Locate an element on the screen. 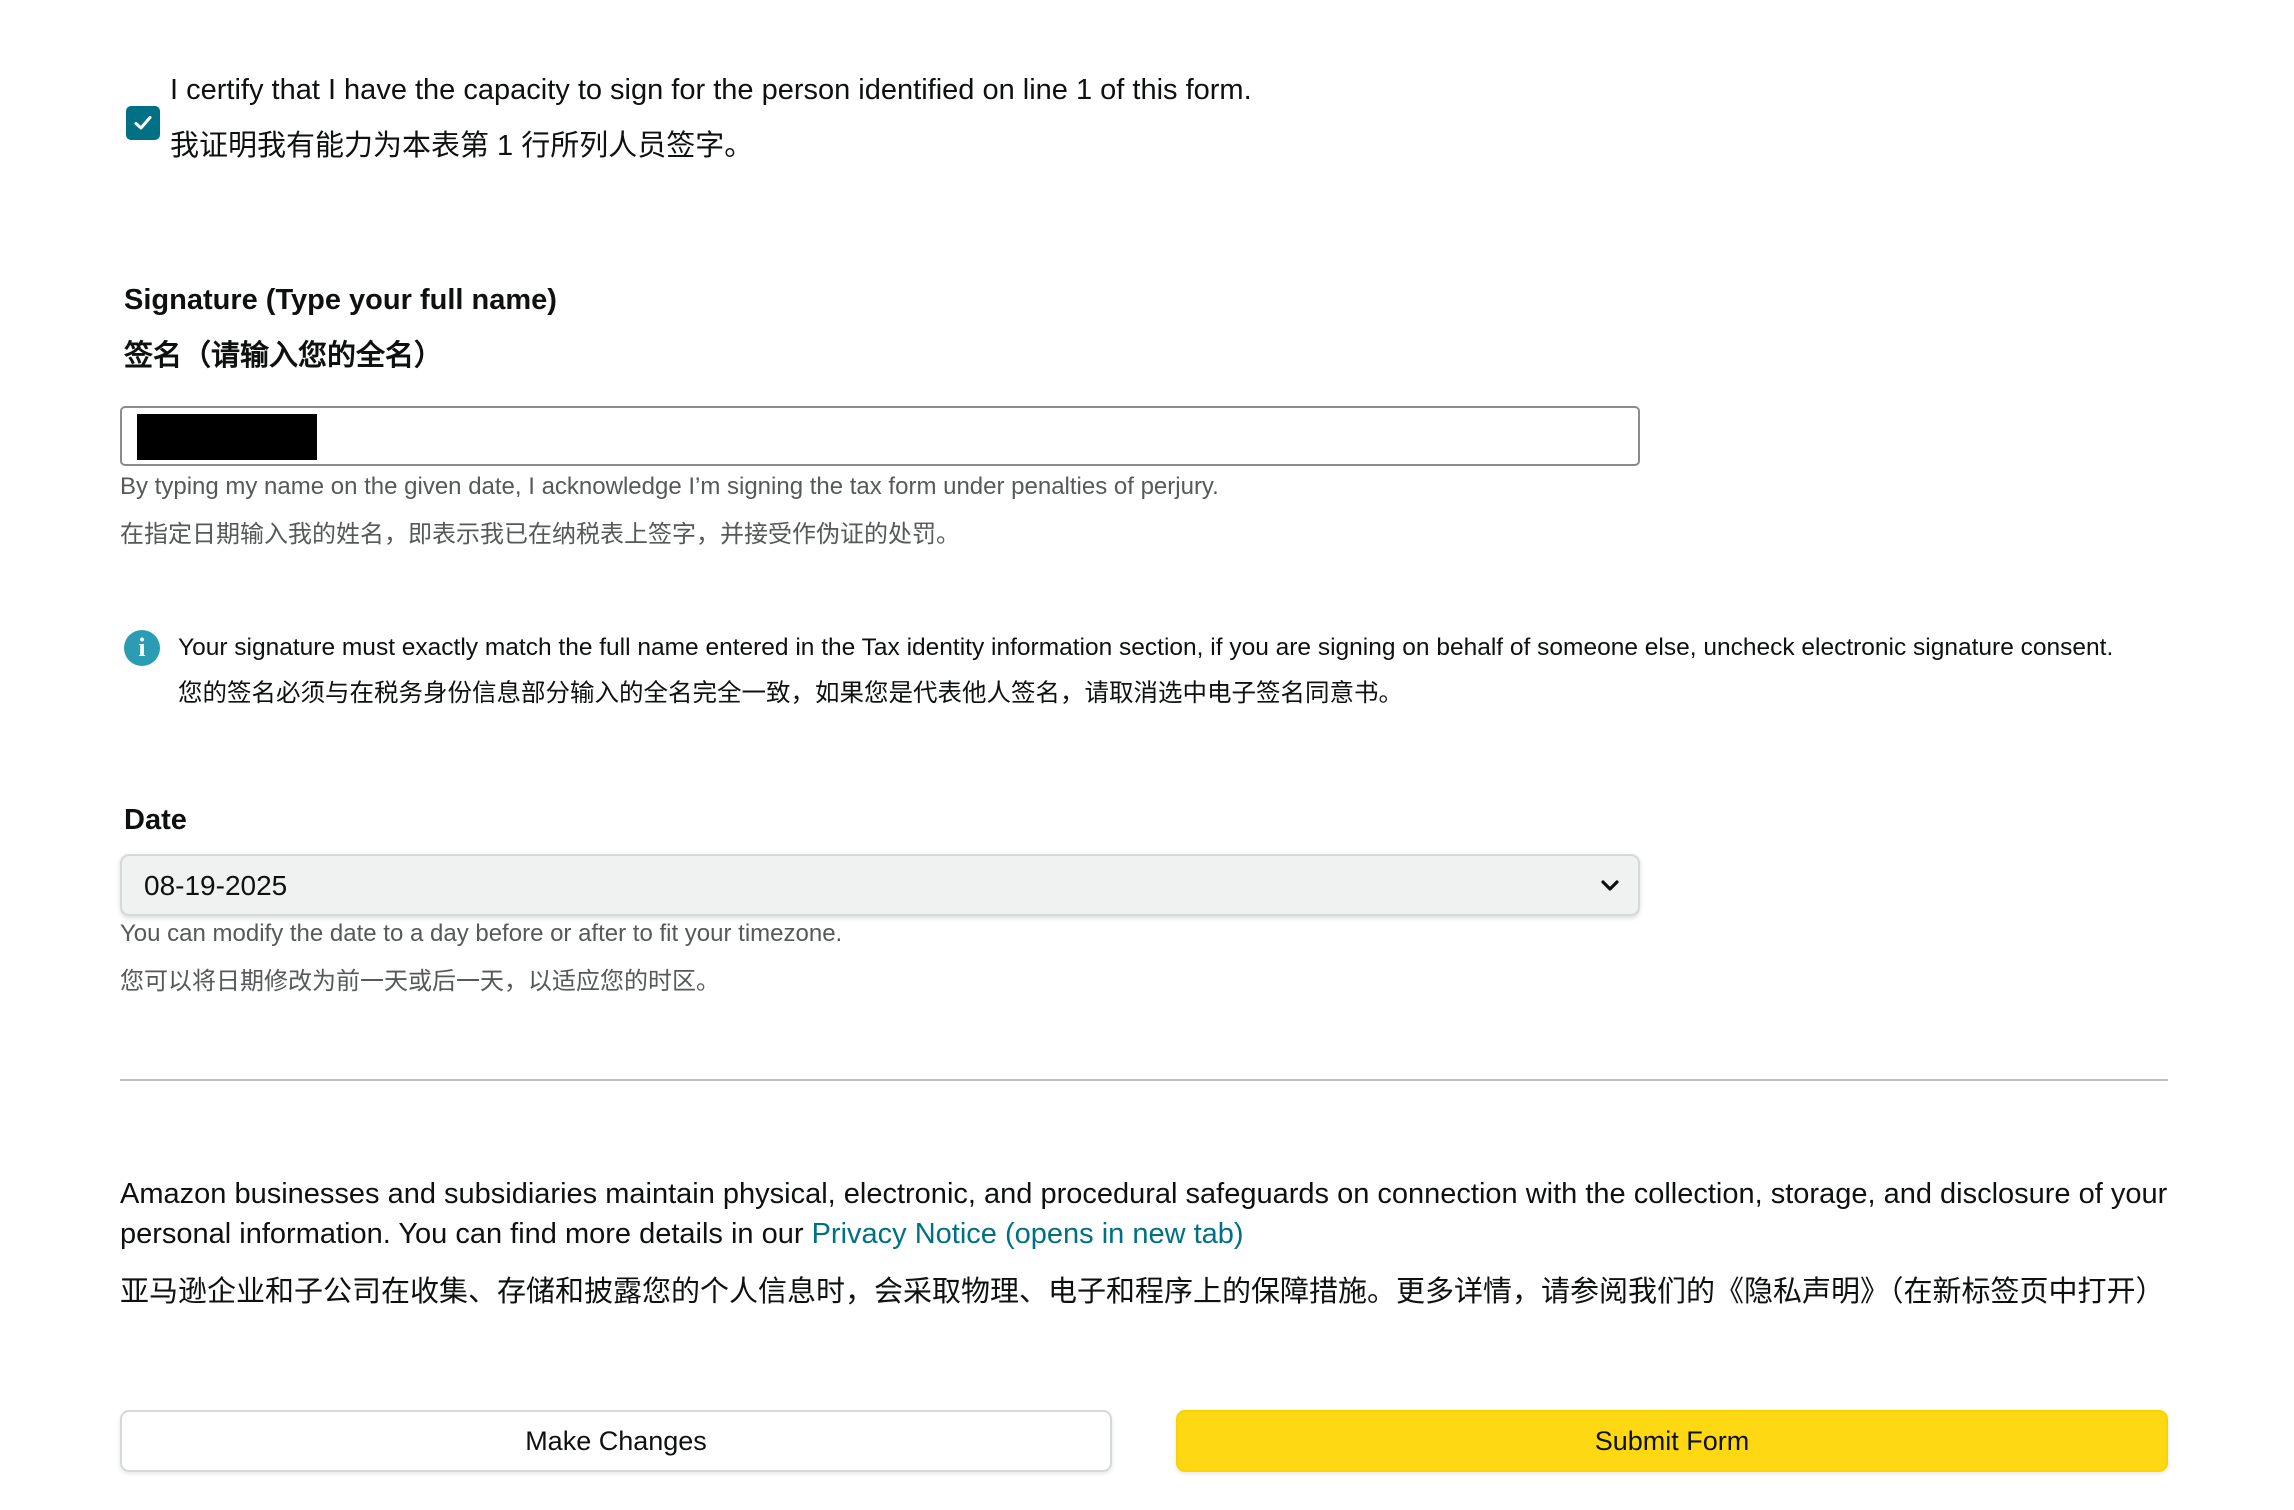 The image size is (2294, 1510). date-label: Date is located at coordinates (155, 820).